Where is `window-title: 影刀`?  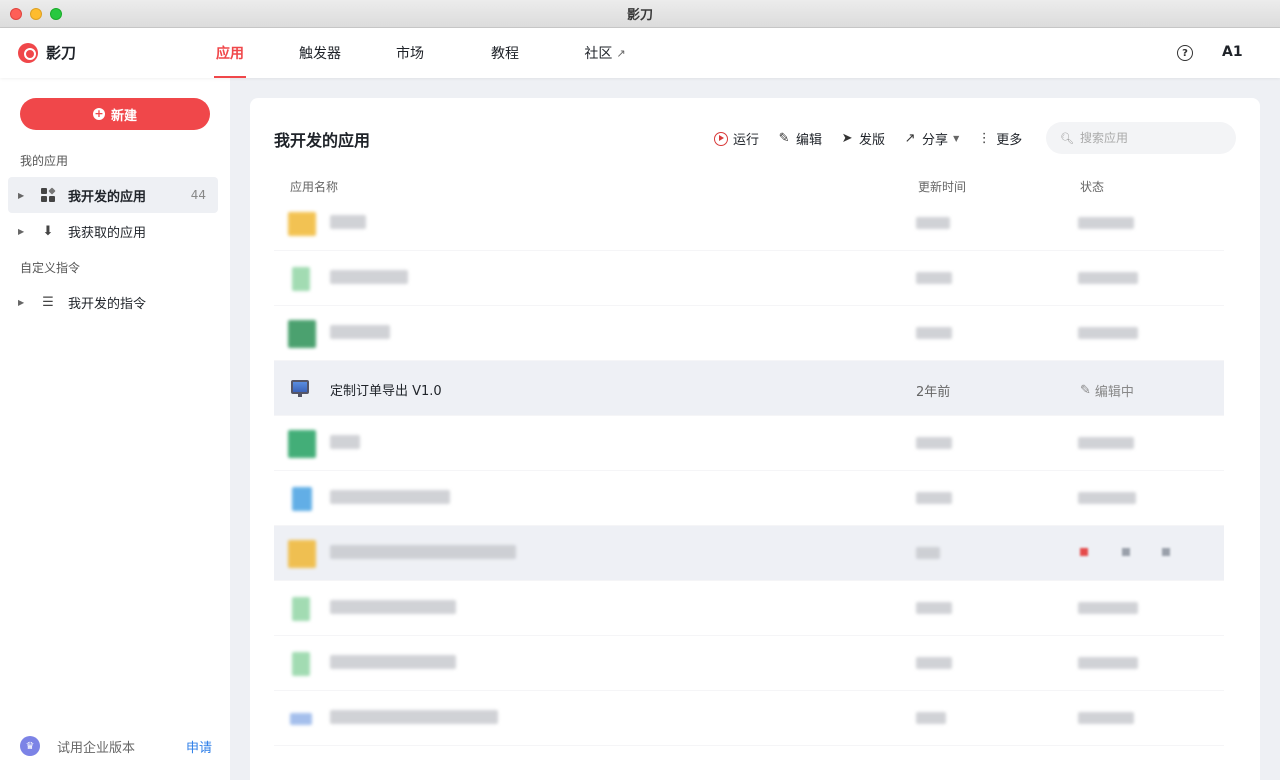
window-title: 影刀 is located at coordinates (639, 15).